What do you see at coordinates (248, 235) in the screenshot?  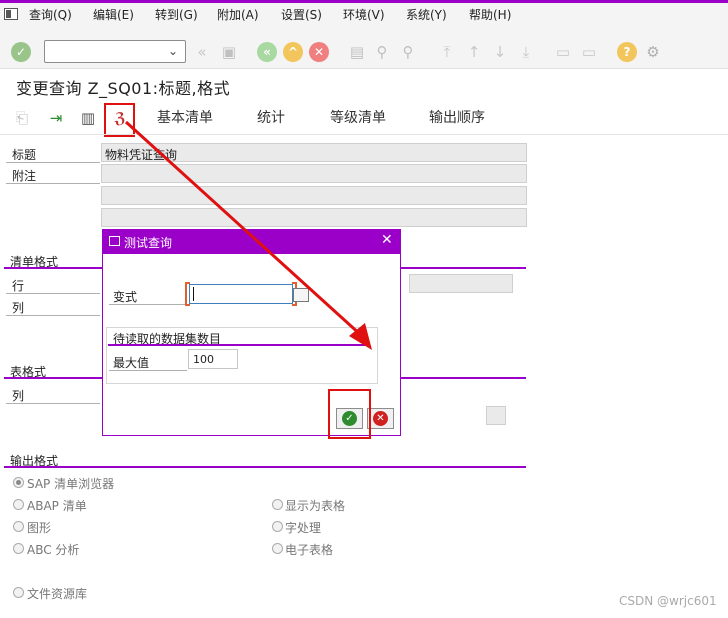 I see `annotation-arrow` at bounding box center [248, 235].